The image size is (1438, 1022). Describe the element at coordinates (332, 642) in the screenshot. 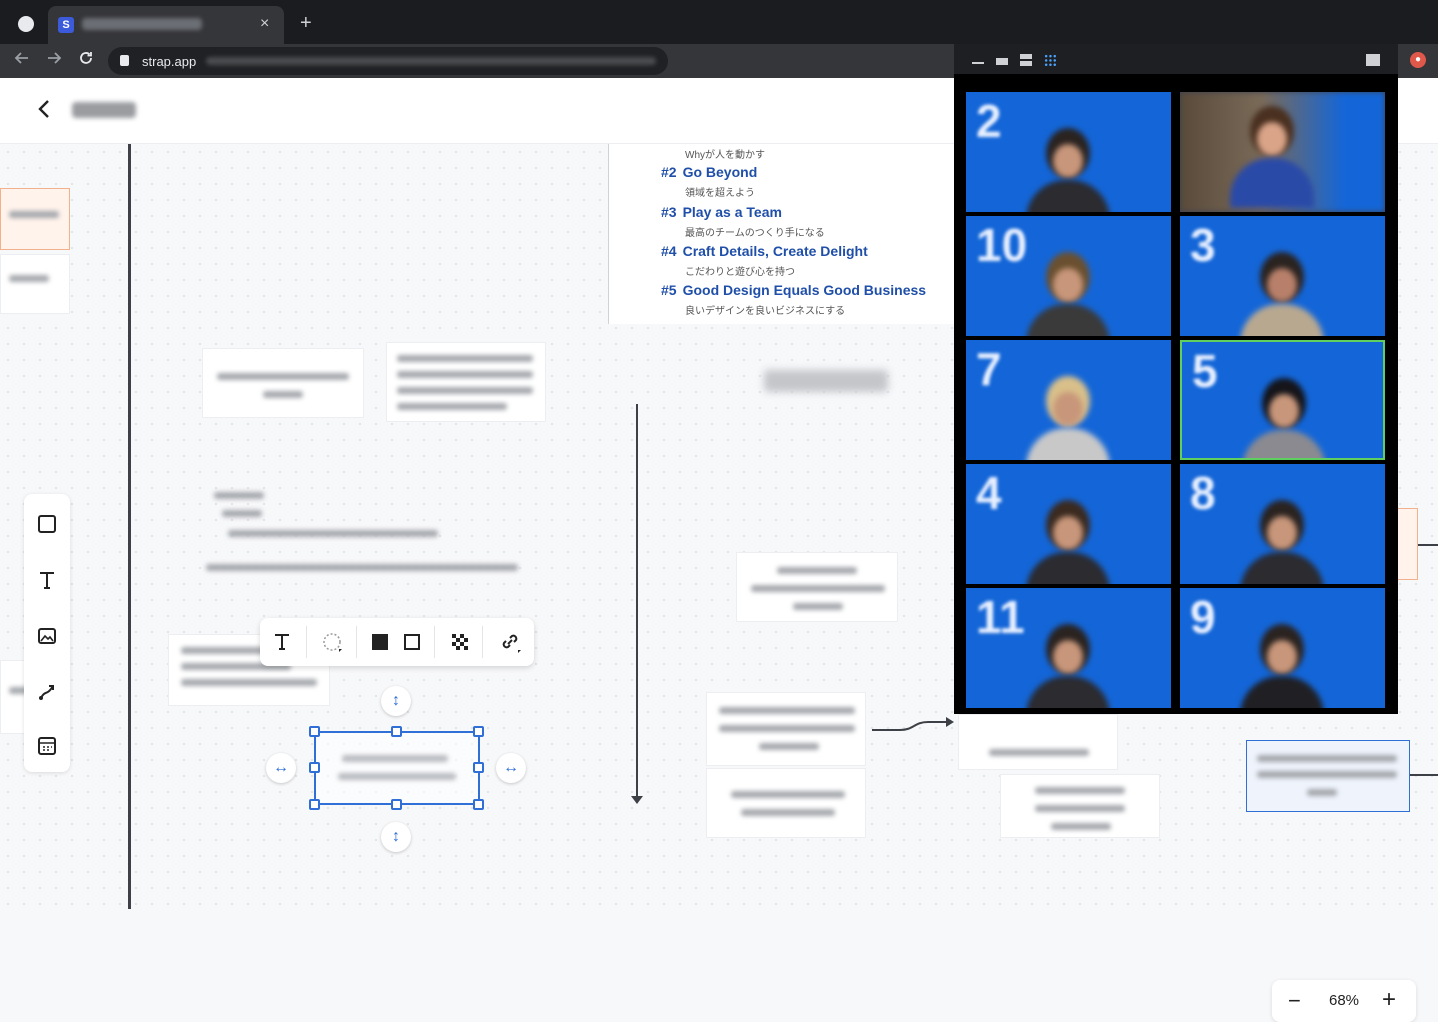

I see `shape-style-icon` at that location.